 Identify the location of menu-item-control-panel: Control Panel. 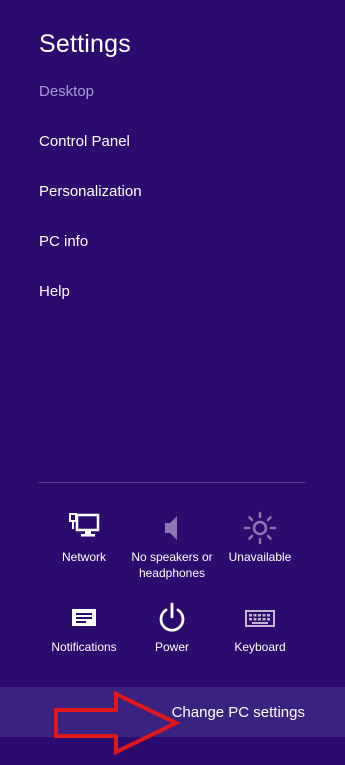
(90, 158).